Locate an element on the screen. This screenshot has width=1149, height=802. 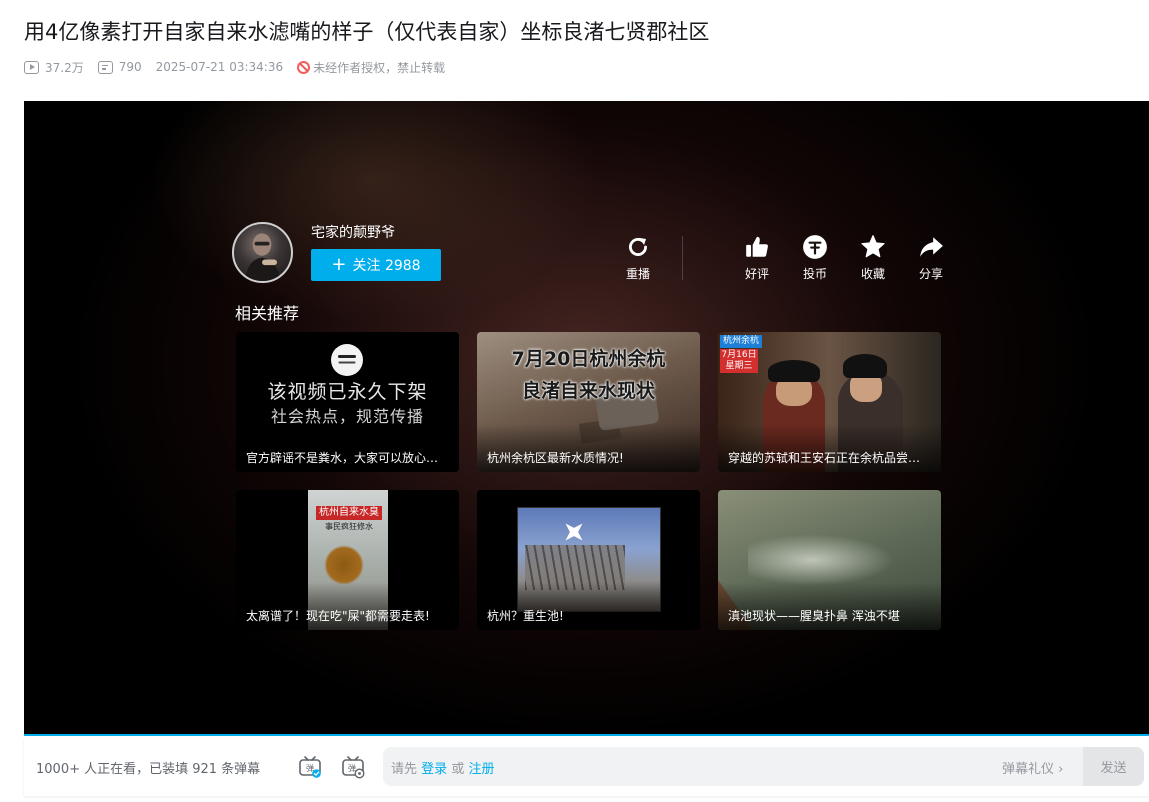
recommend-card: 杭州自来水臭 事民疯狂修水 太离谱了！现在吃"屎"都需要走表! is located at coordinates (347, 560).